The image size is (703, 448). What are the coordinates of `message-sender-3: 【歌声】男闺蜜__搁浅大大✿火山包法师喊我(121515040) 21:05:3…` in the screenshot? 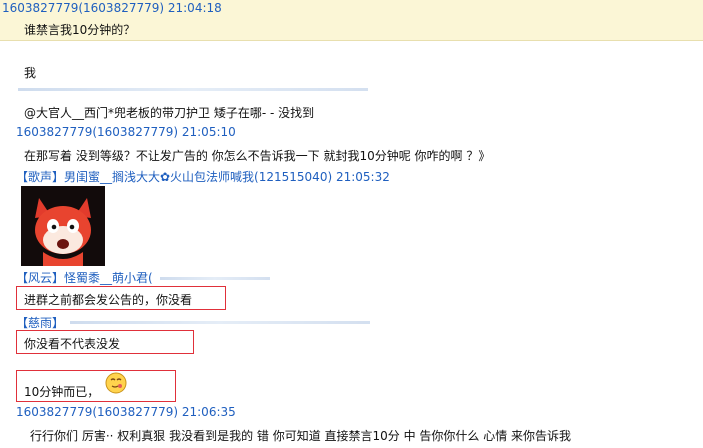 It's located at (203, 176).